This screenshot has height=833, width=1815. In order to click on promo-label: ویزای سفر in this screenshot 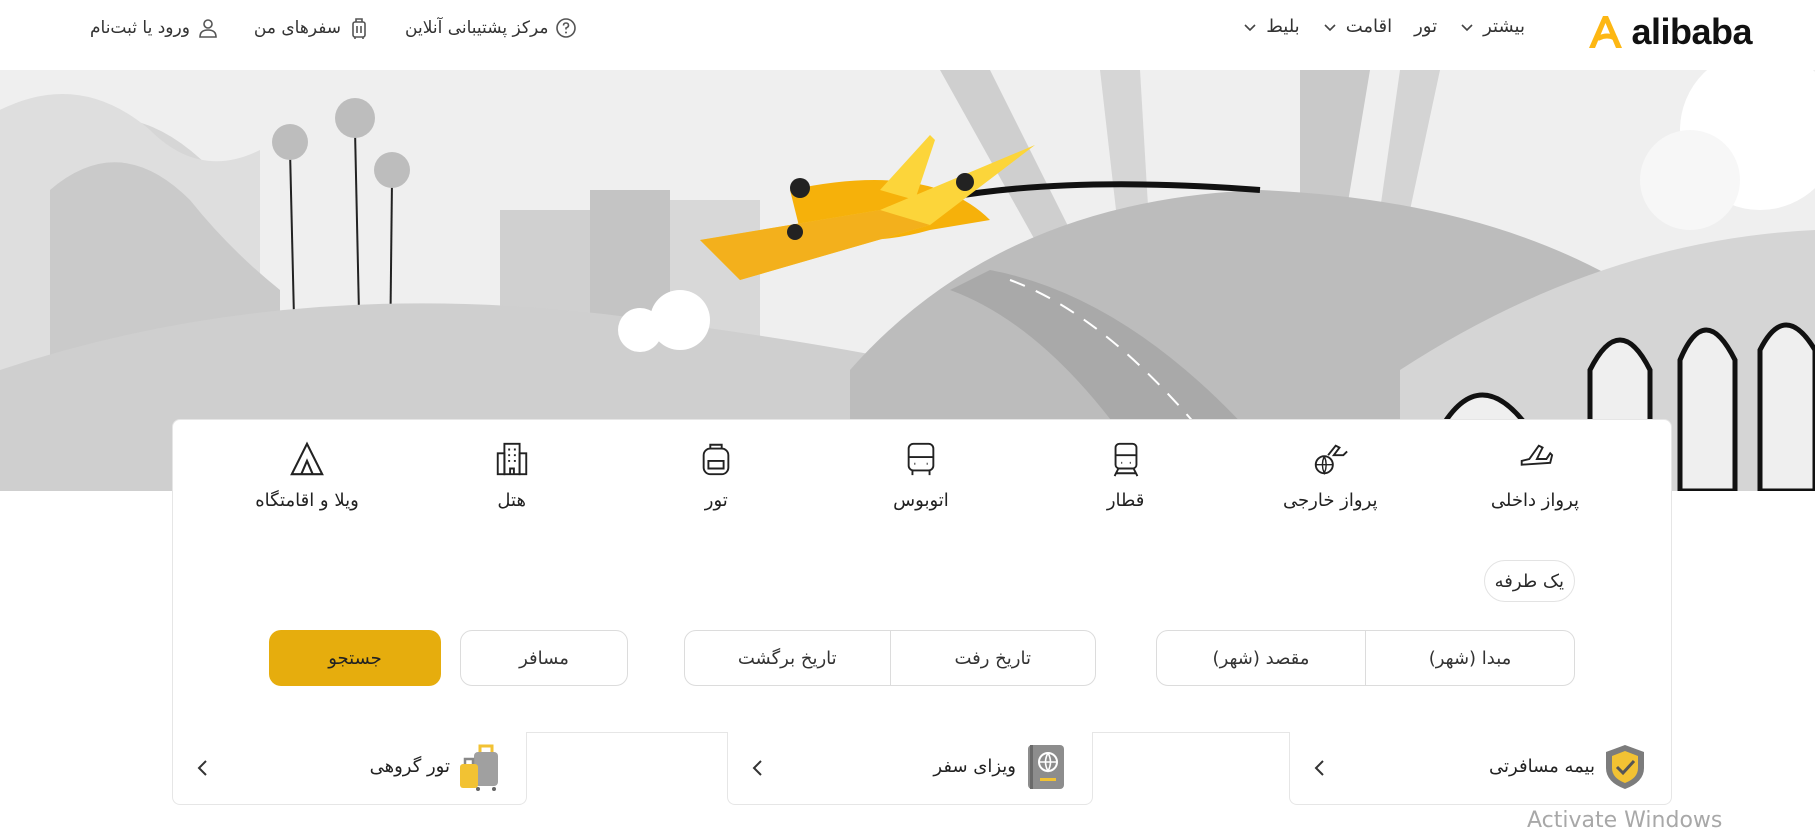, I will do `click(974, 766)`.